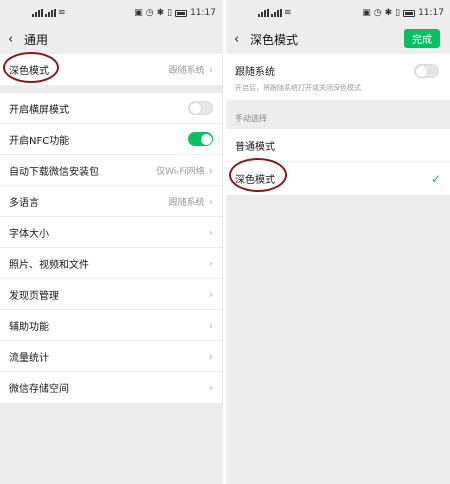 This screenshot has height=484, width=450. Describe the element at coordinates (251, 118) in the screenshot. I see `manual-select-header: 手动选择` at that location.